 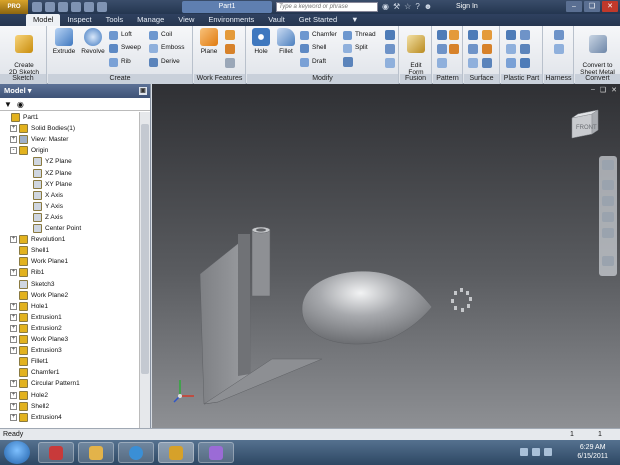 What do you see at coordinates (75, 91) in the screenshot?
I see `browser-header: Model ▾ ▣` at bounding box center [75, 91].